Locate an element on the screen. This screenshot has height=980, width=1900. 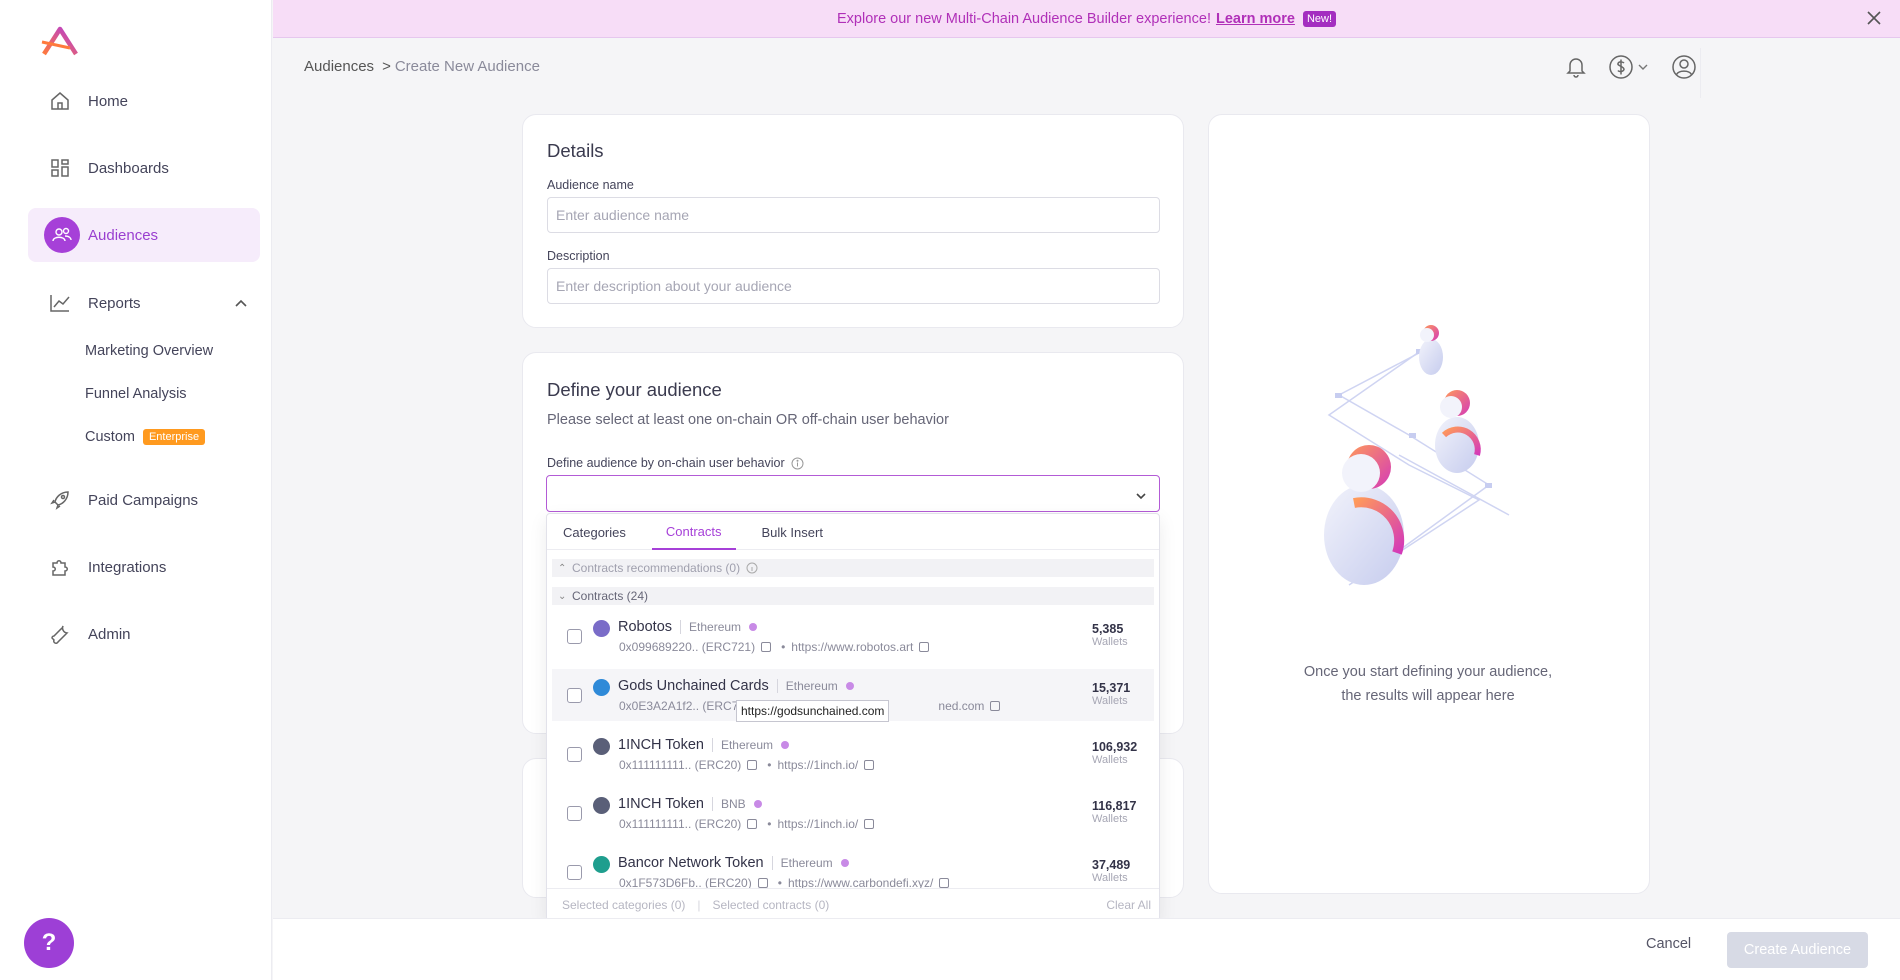
chevron-up-icon is located at coordinates (241, 303).